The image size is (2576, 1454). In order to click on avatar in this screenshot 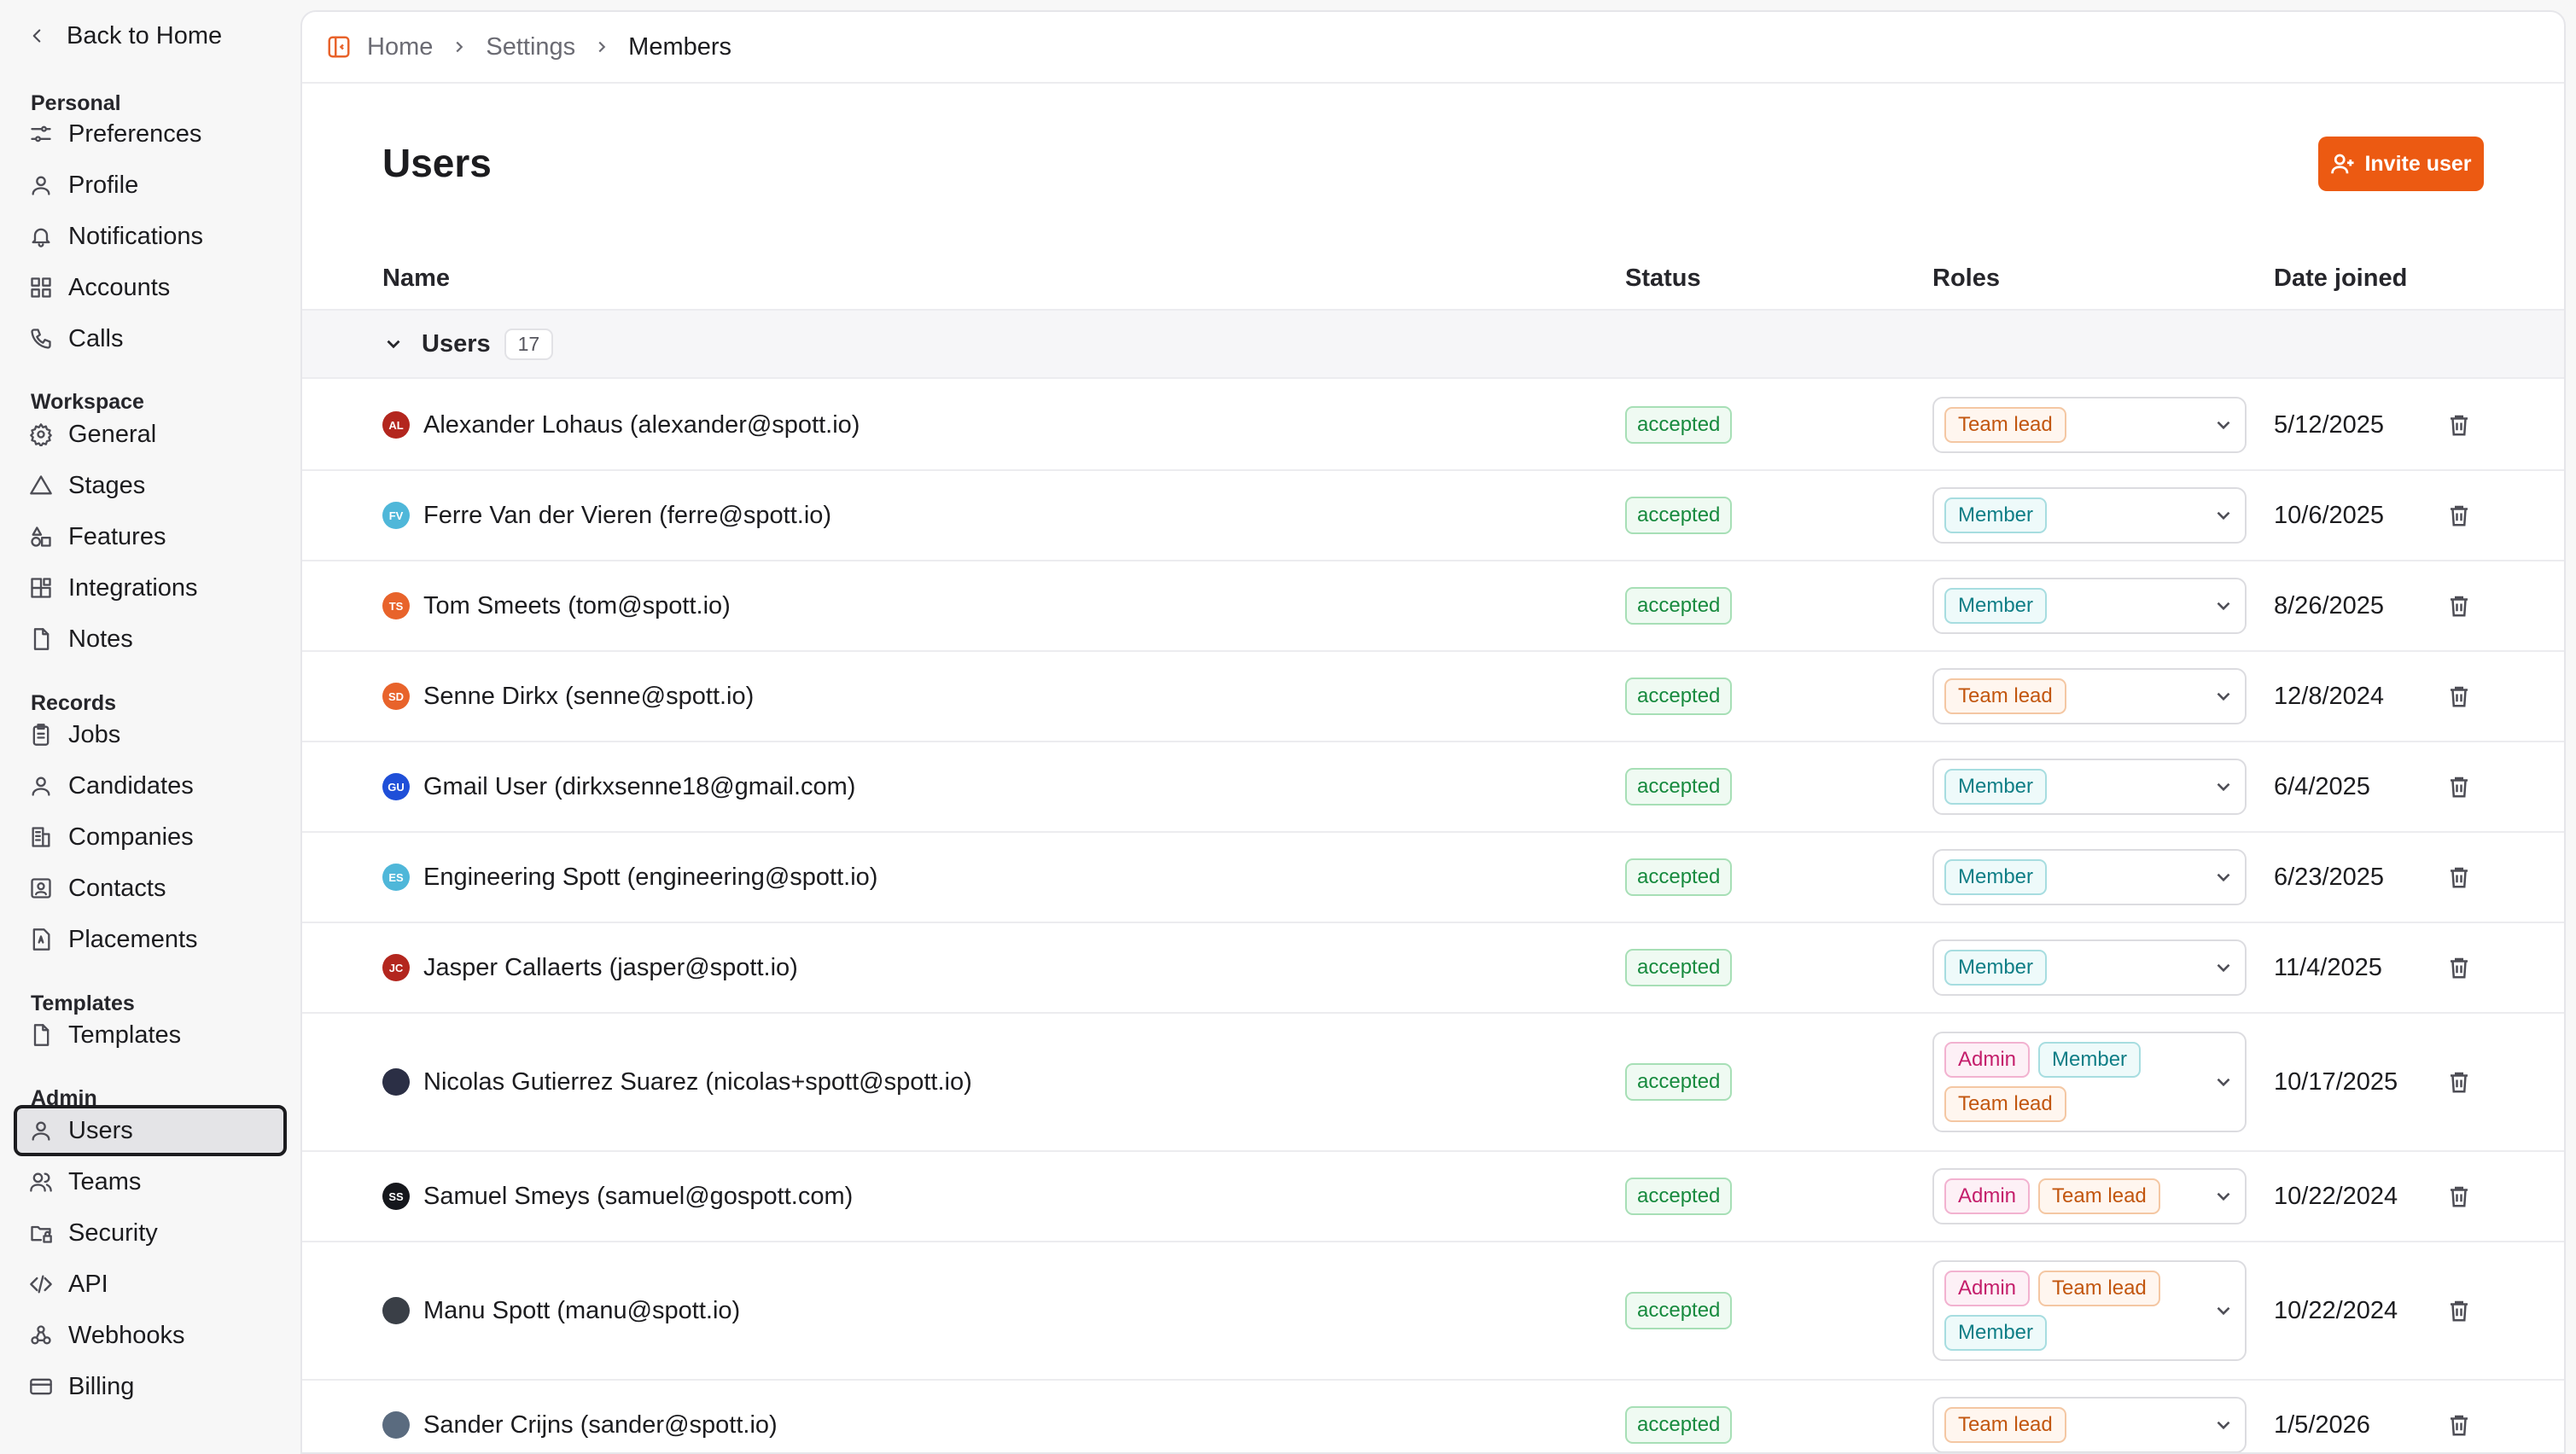, I will do `click(396, 1425)`.